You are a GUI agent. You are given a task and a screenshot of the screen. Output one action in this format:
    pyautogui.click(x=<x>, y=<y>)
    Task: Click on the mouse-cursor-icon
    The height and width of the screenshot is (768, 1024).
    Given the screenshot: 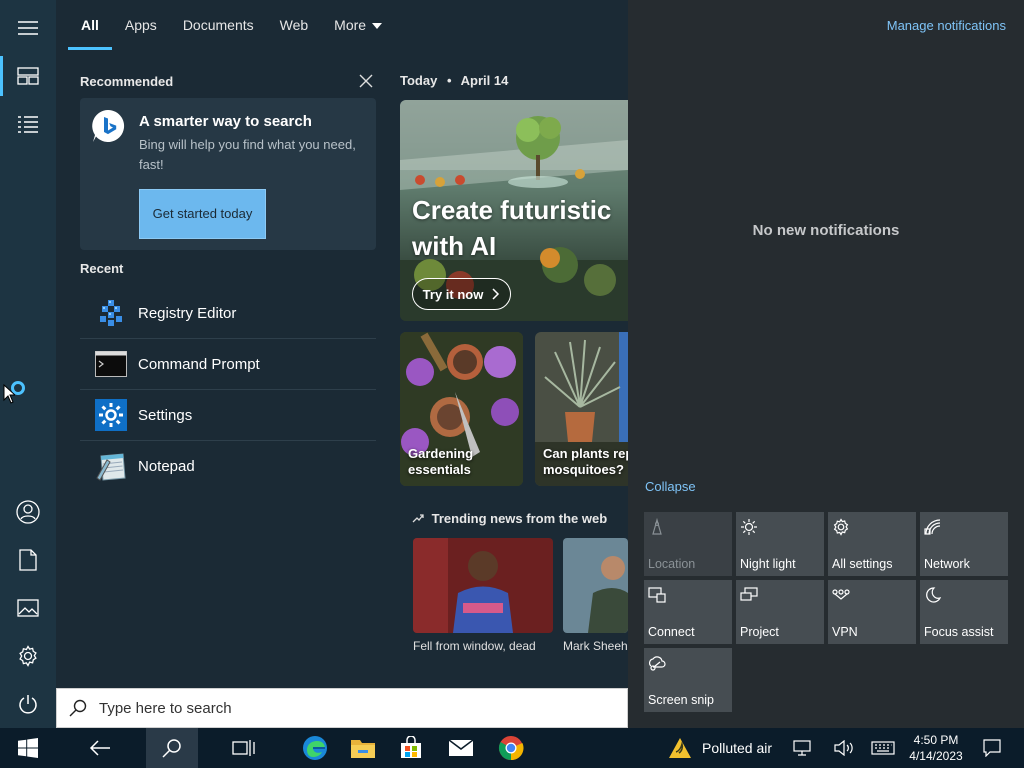 What is the action you would take?
    pyautogui.click(x=9, y=394)
    